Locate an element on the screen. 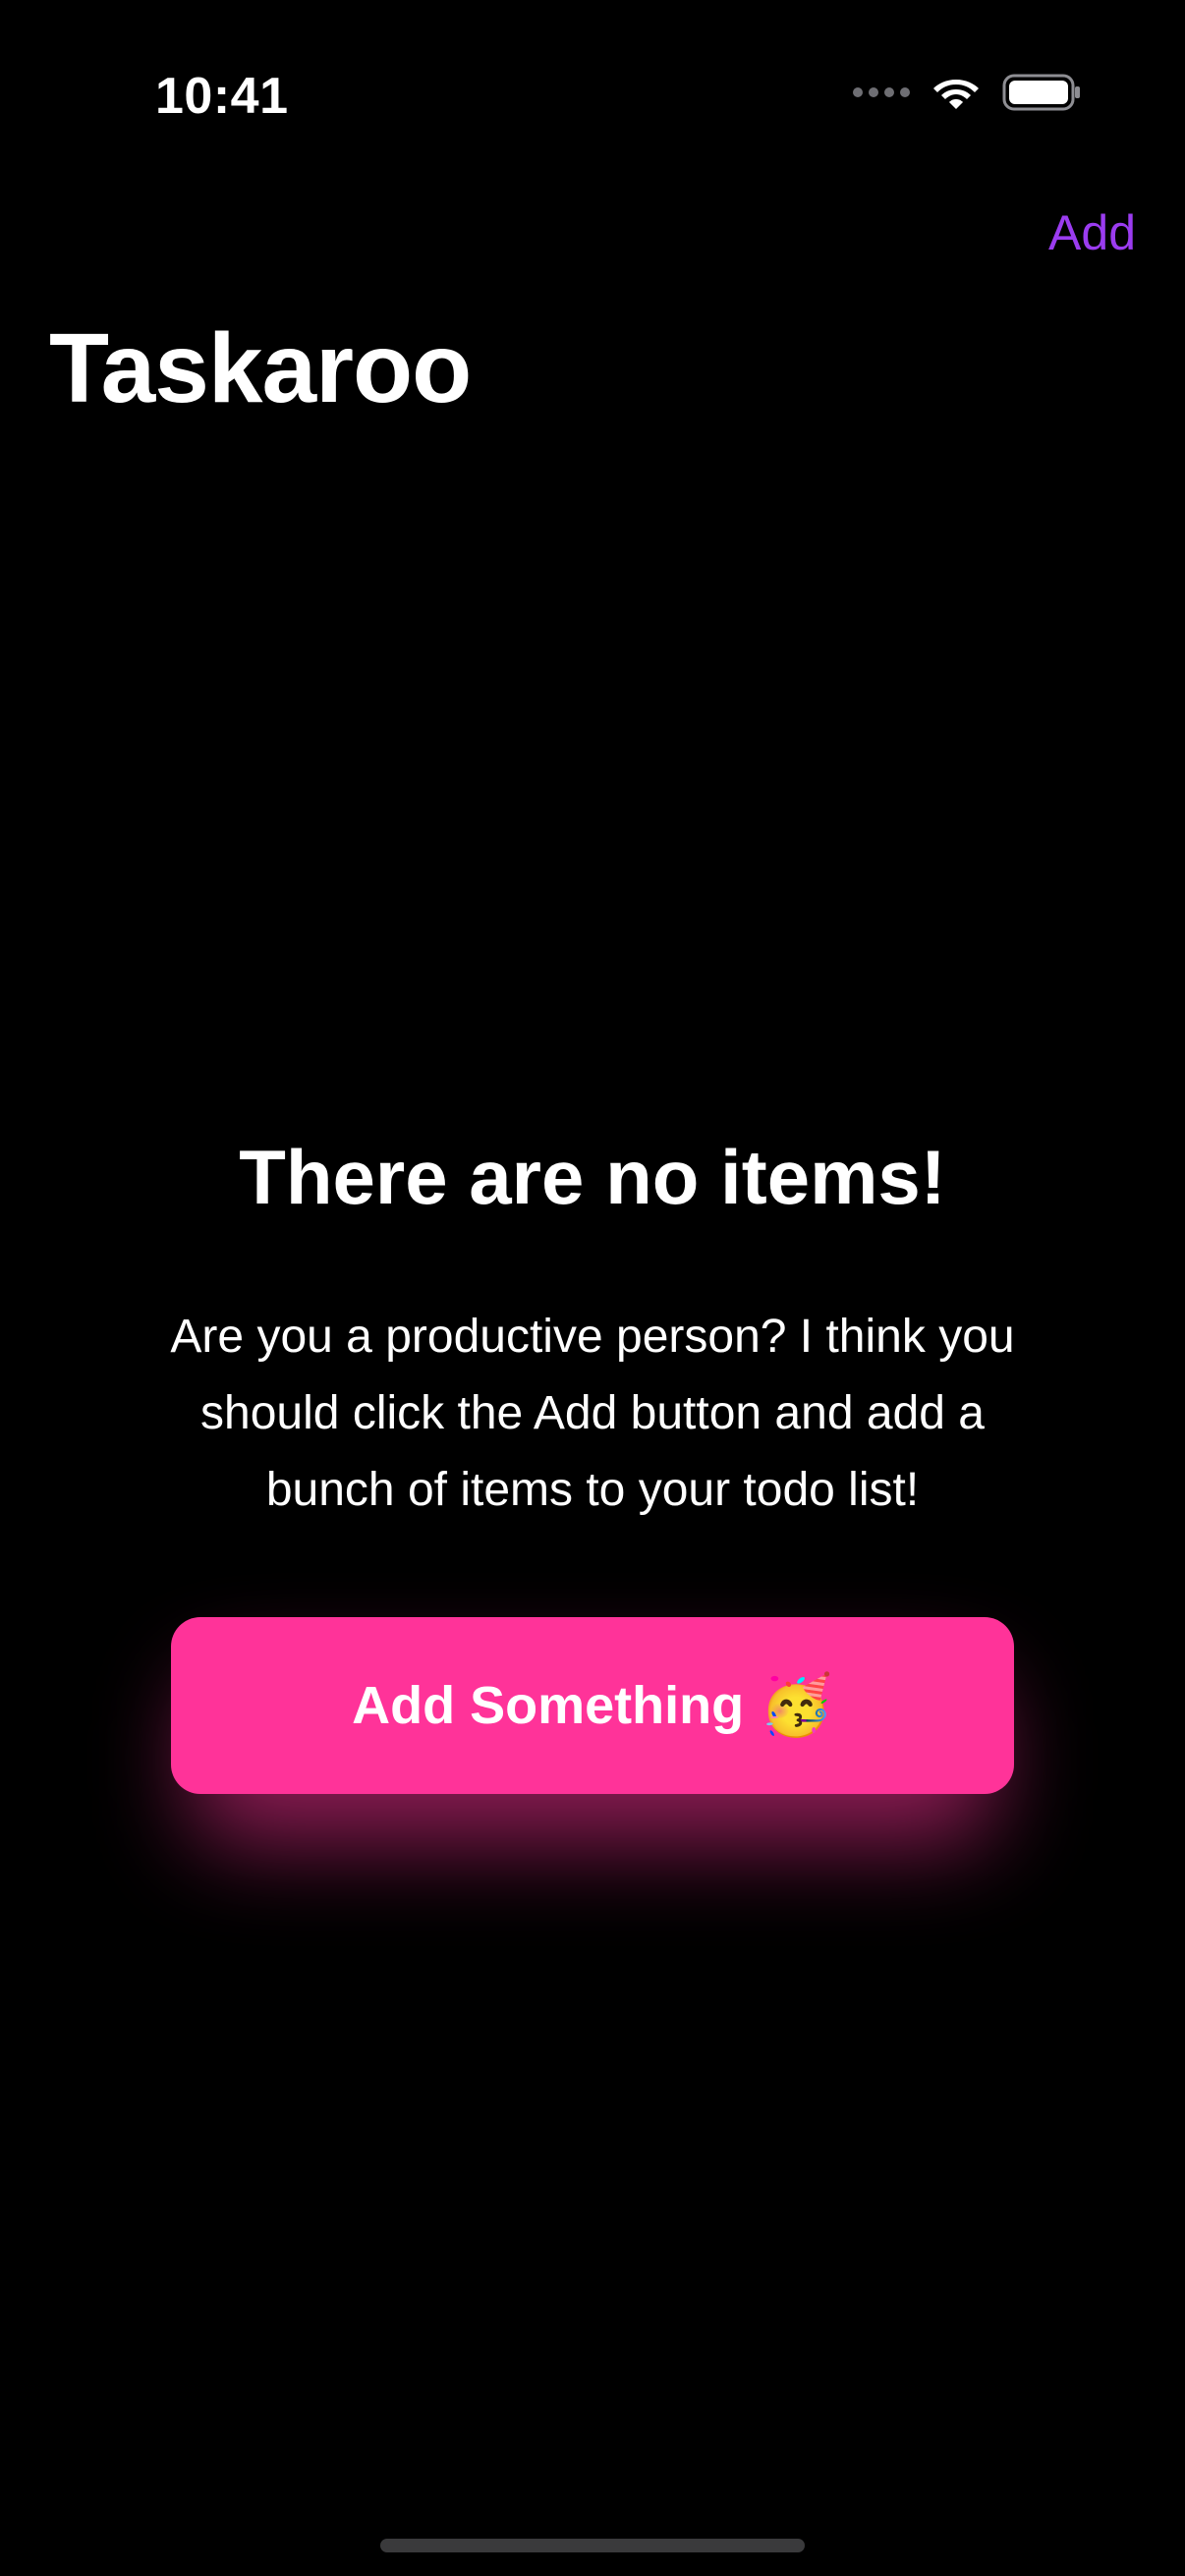 The width and height of the screenshot is (1185, 2576). empty-state-heading: There are no items! is located at coordinates (592, 1177).